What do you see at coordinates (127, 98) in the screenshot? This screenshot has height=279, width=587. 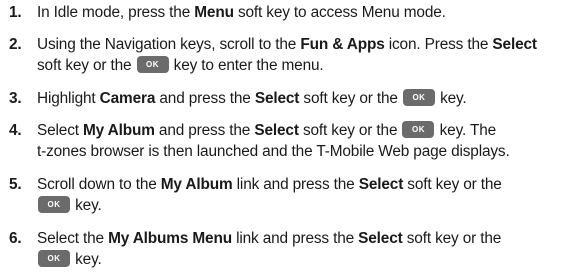 I see `step-bold-term: Camera` at bounding box center [127, 98].